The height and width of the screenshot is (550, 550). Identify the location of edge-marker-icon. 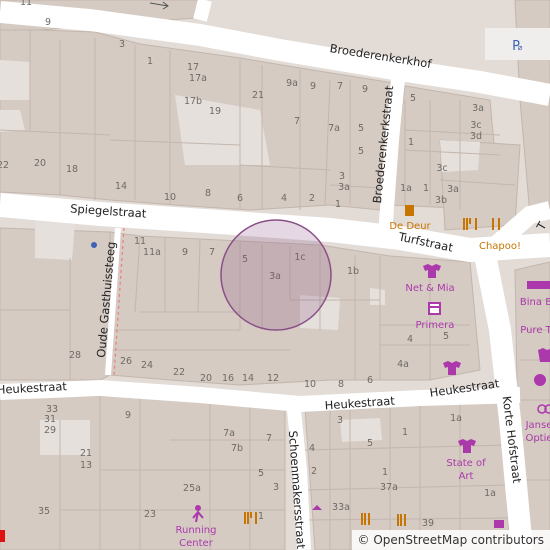
(2, 536).